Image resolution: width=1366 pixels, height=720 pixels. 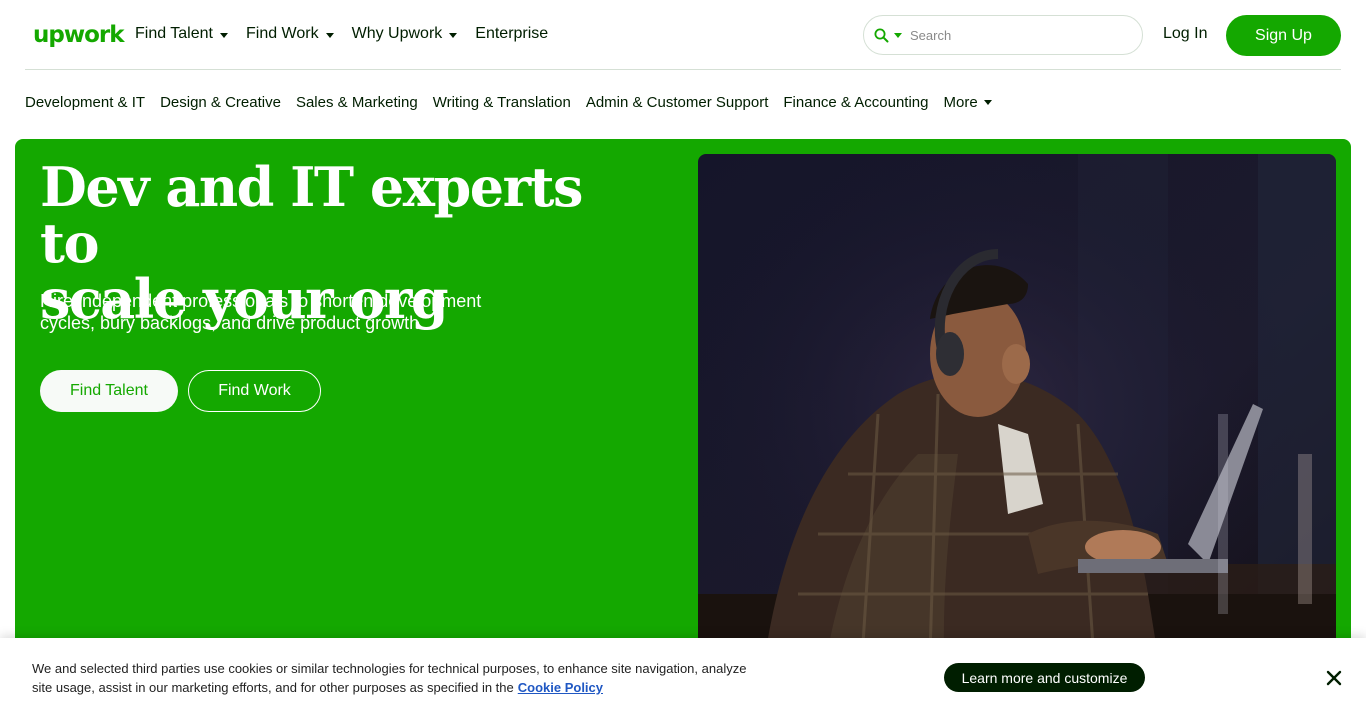 What do you see at coordinates (502, 102) in the screenshot?
I see `category-writing-translation: Writing & Translation` at bounding box center [502, 102].